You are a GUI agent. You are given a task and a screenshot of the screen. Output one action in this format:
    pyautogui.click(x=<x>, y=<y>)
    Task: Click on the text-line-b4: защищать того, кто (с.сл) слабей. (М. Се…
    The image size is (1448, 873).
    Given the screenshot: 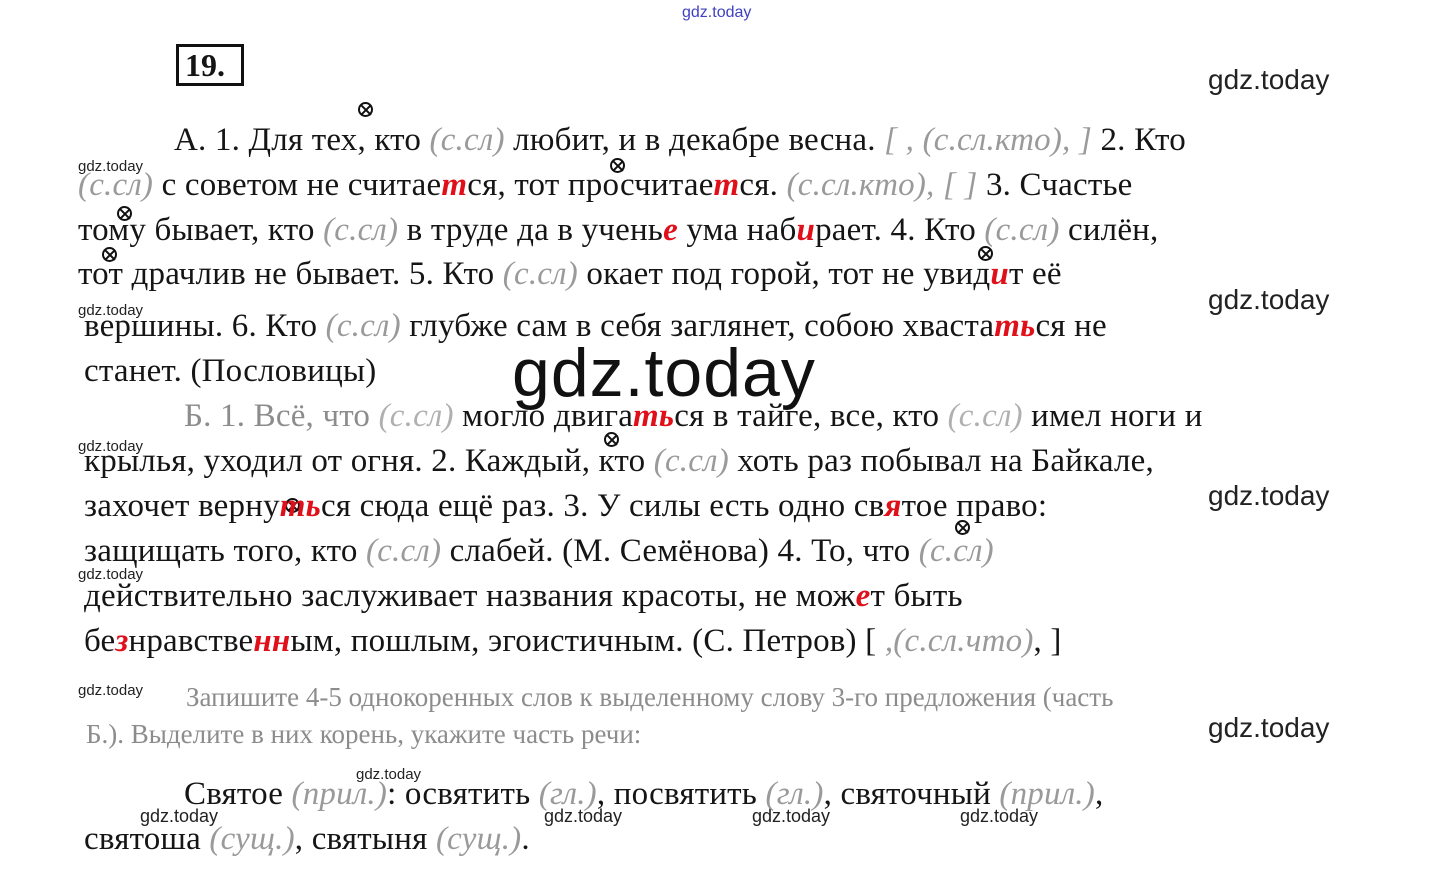 What is the action you would take?
    pyautogui.click(x=539, y=551)
    